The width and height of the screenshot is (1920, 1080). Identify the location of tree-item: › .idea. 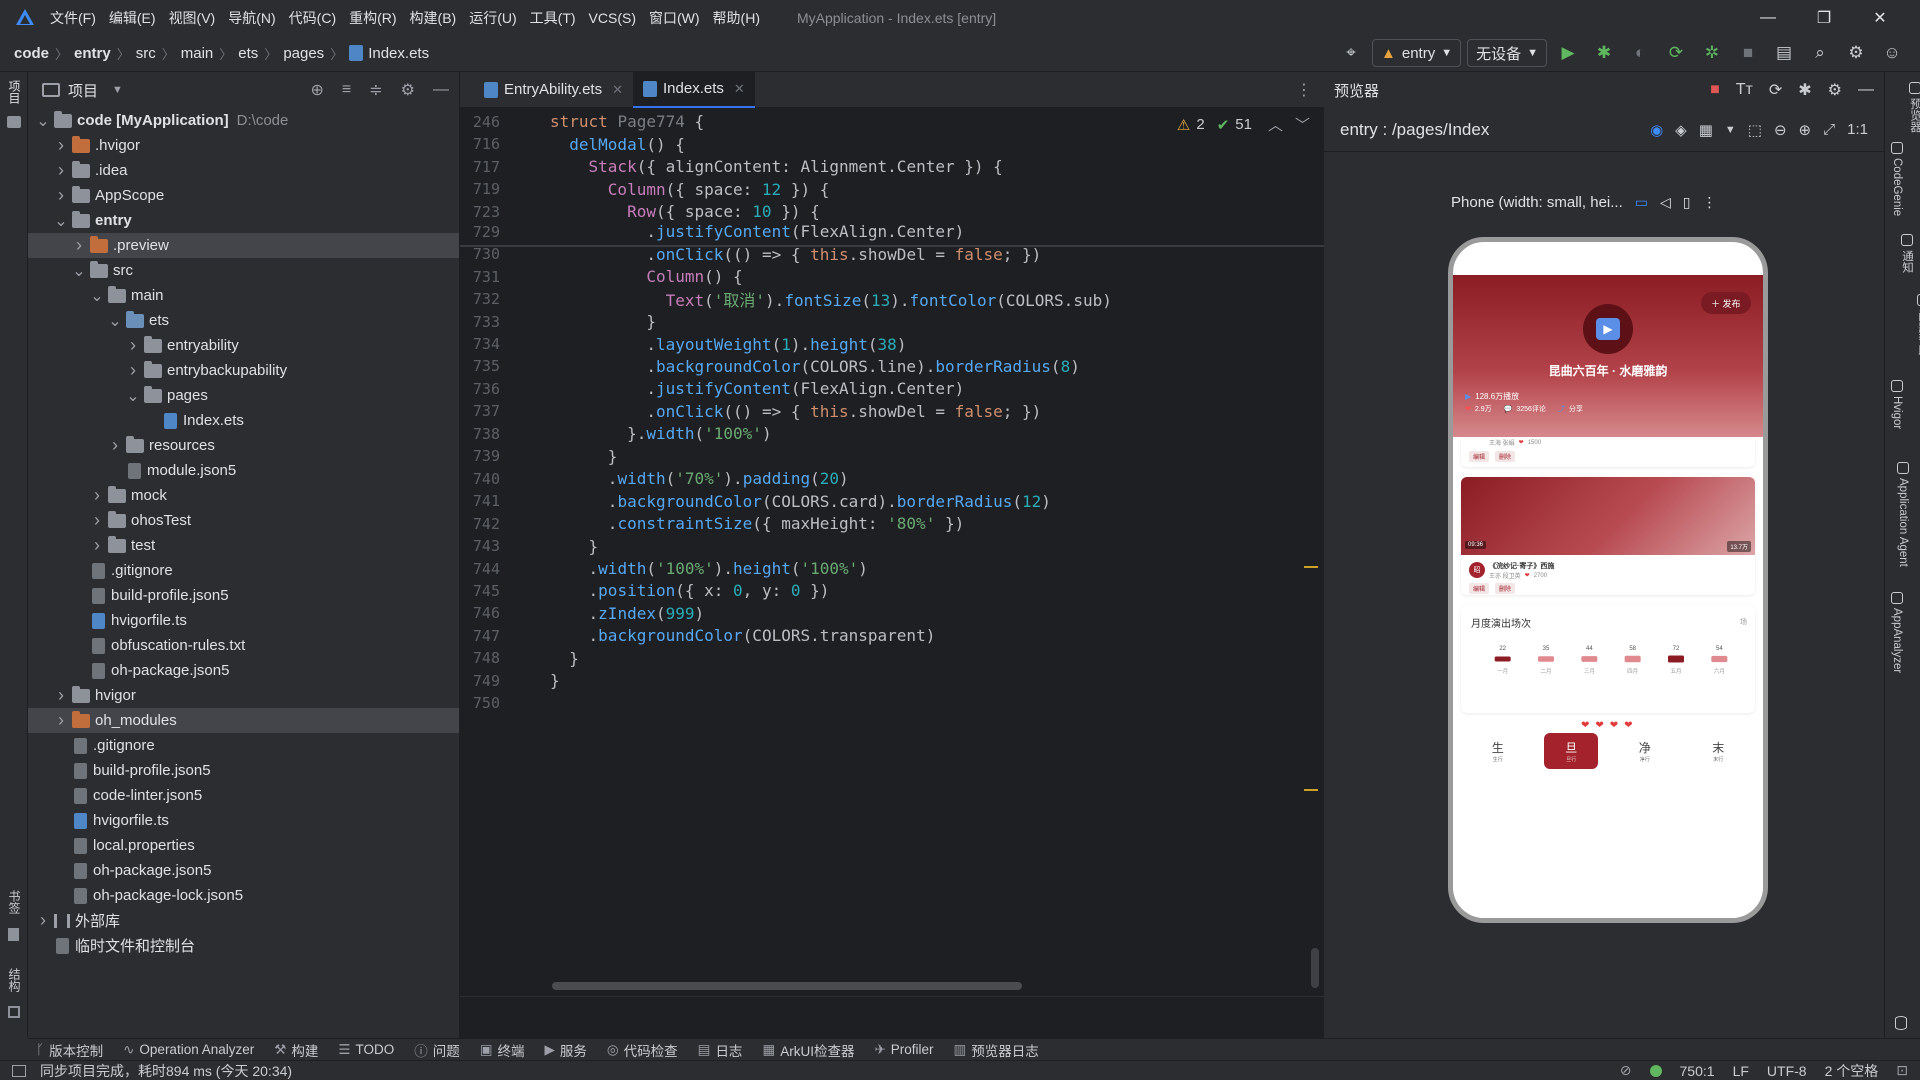
(243, 170).